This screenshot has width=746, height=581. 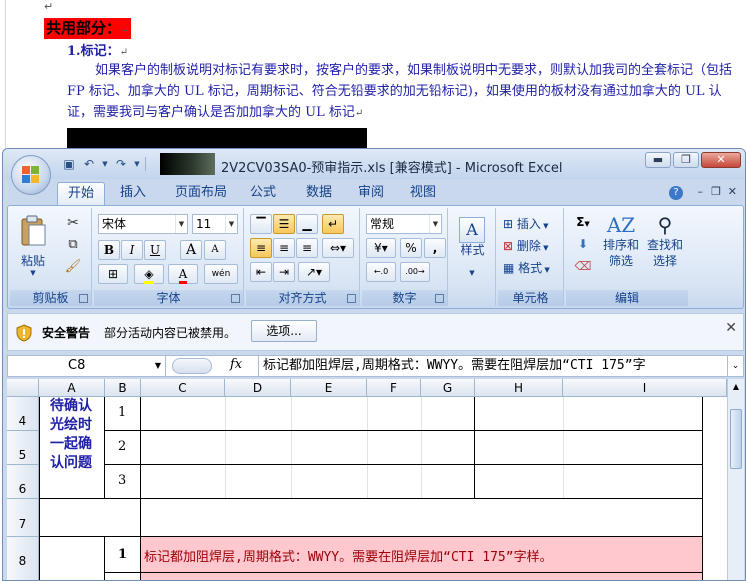 I want to click on column-header-g: G, so click(x=448, y=388).